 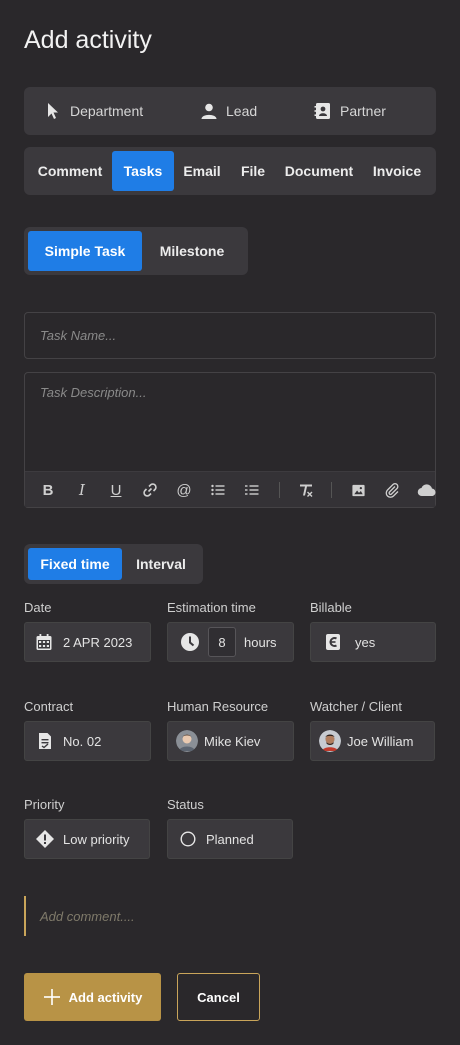 I want to click on tab-email: Email, so click(x=202, y=171).